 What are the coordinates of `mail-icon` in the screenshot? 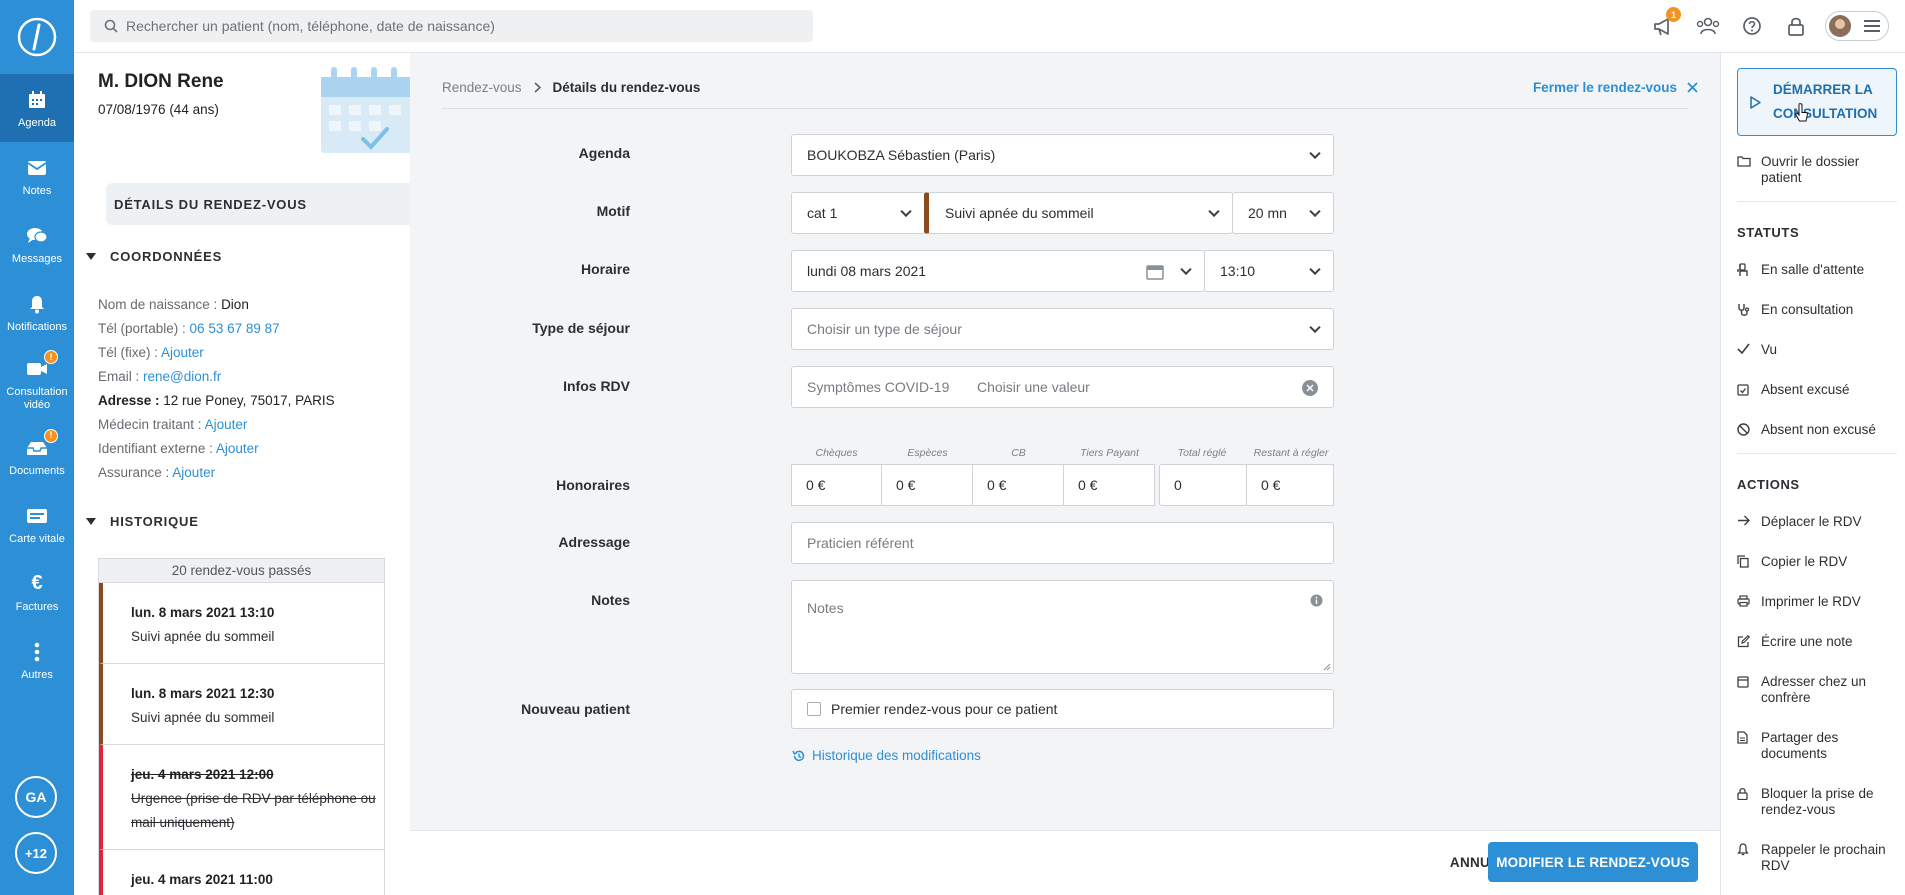 It's located at (37, 168).